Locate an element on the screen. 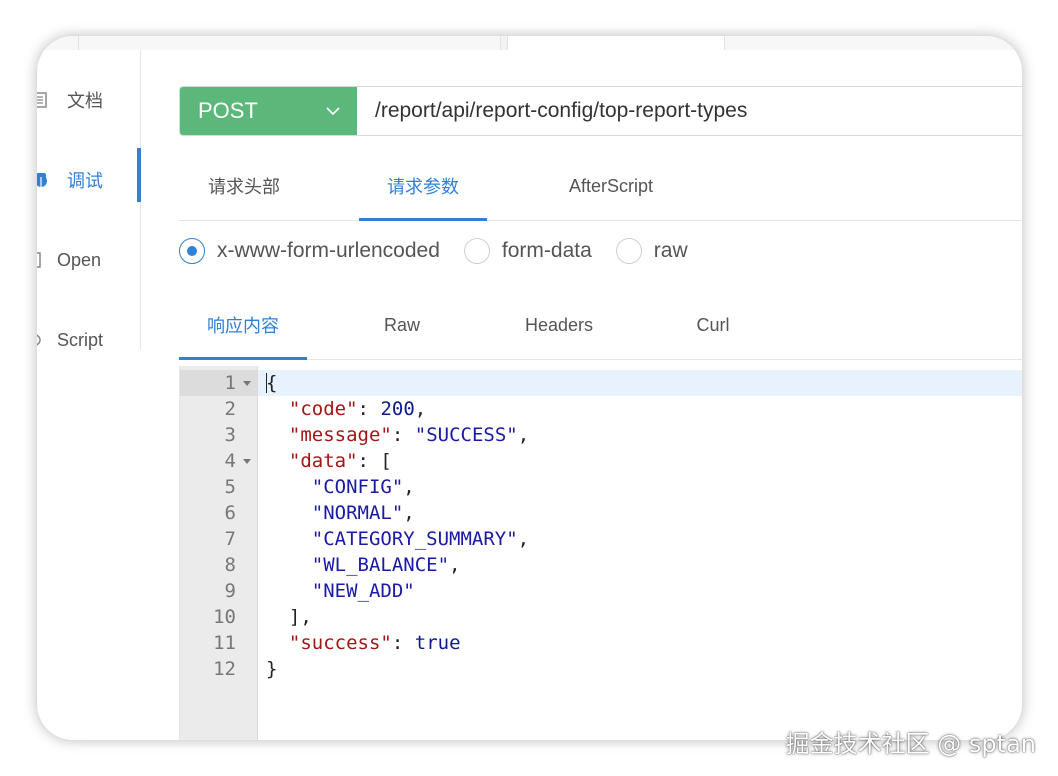  gear-icon is located at coordinates (39, 340).